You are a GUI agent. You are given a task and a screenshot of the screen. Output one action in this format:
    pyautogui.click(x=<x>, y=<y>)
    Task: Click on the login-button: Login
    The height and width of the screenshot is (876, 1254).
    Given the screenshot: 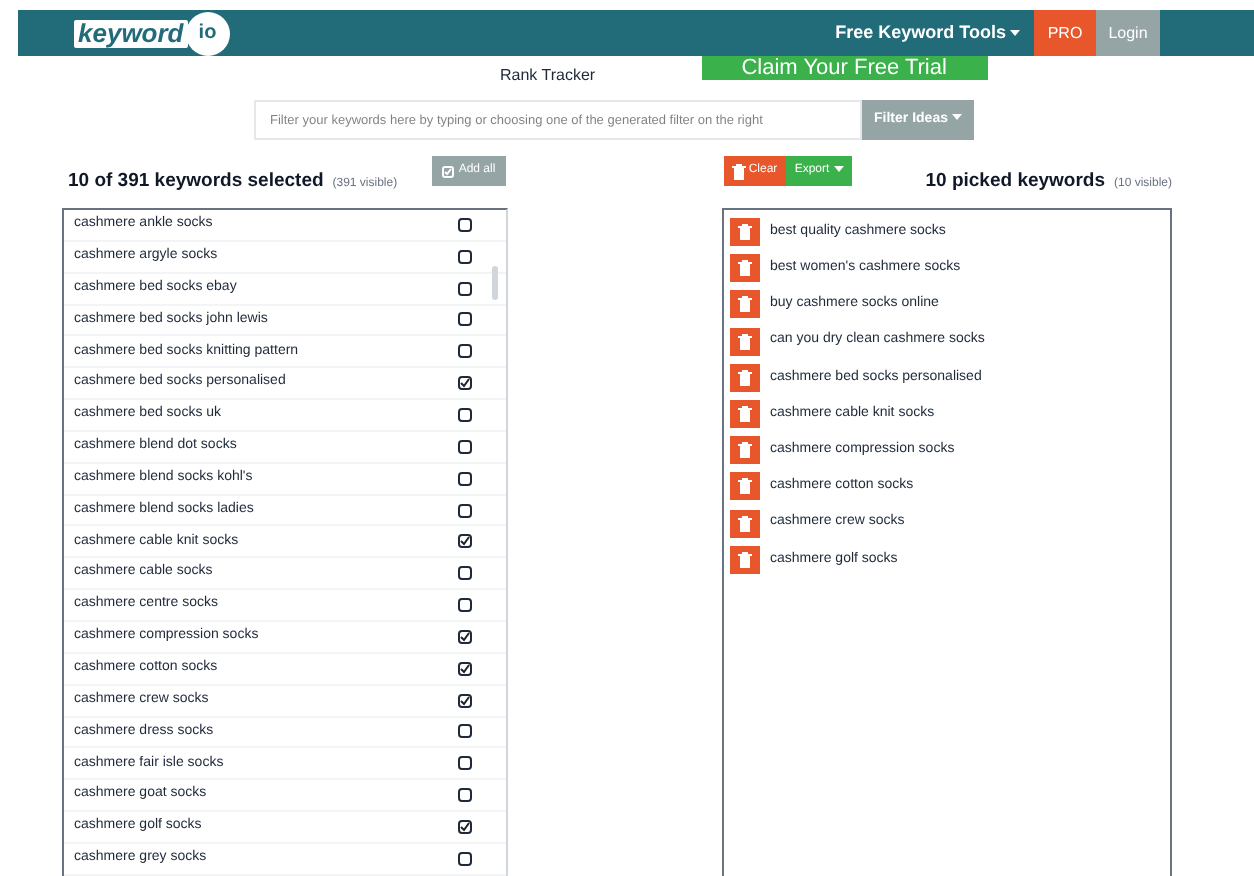 What is the action you would take?
    pyautogui.click(x=1128, y=33)
    